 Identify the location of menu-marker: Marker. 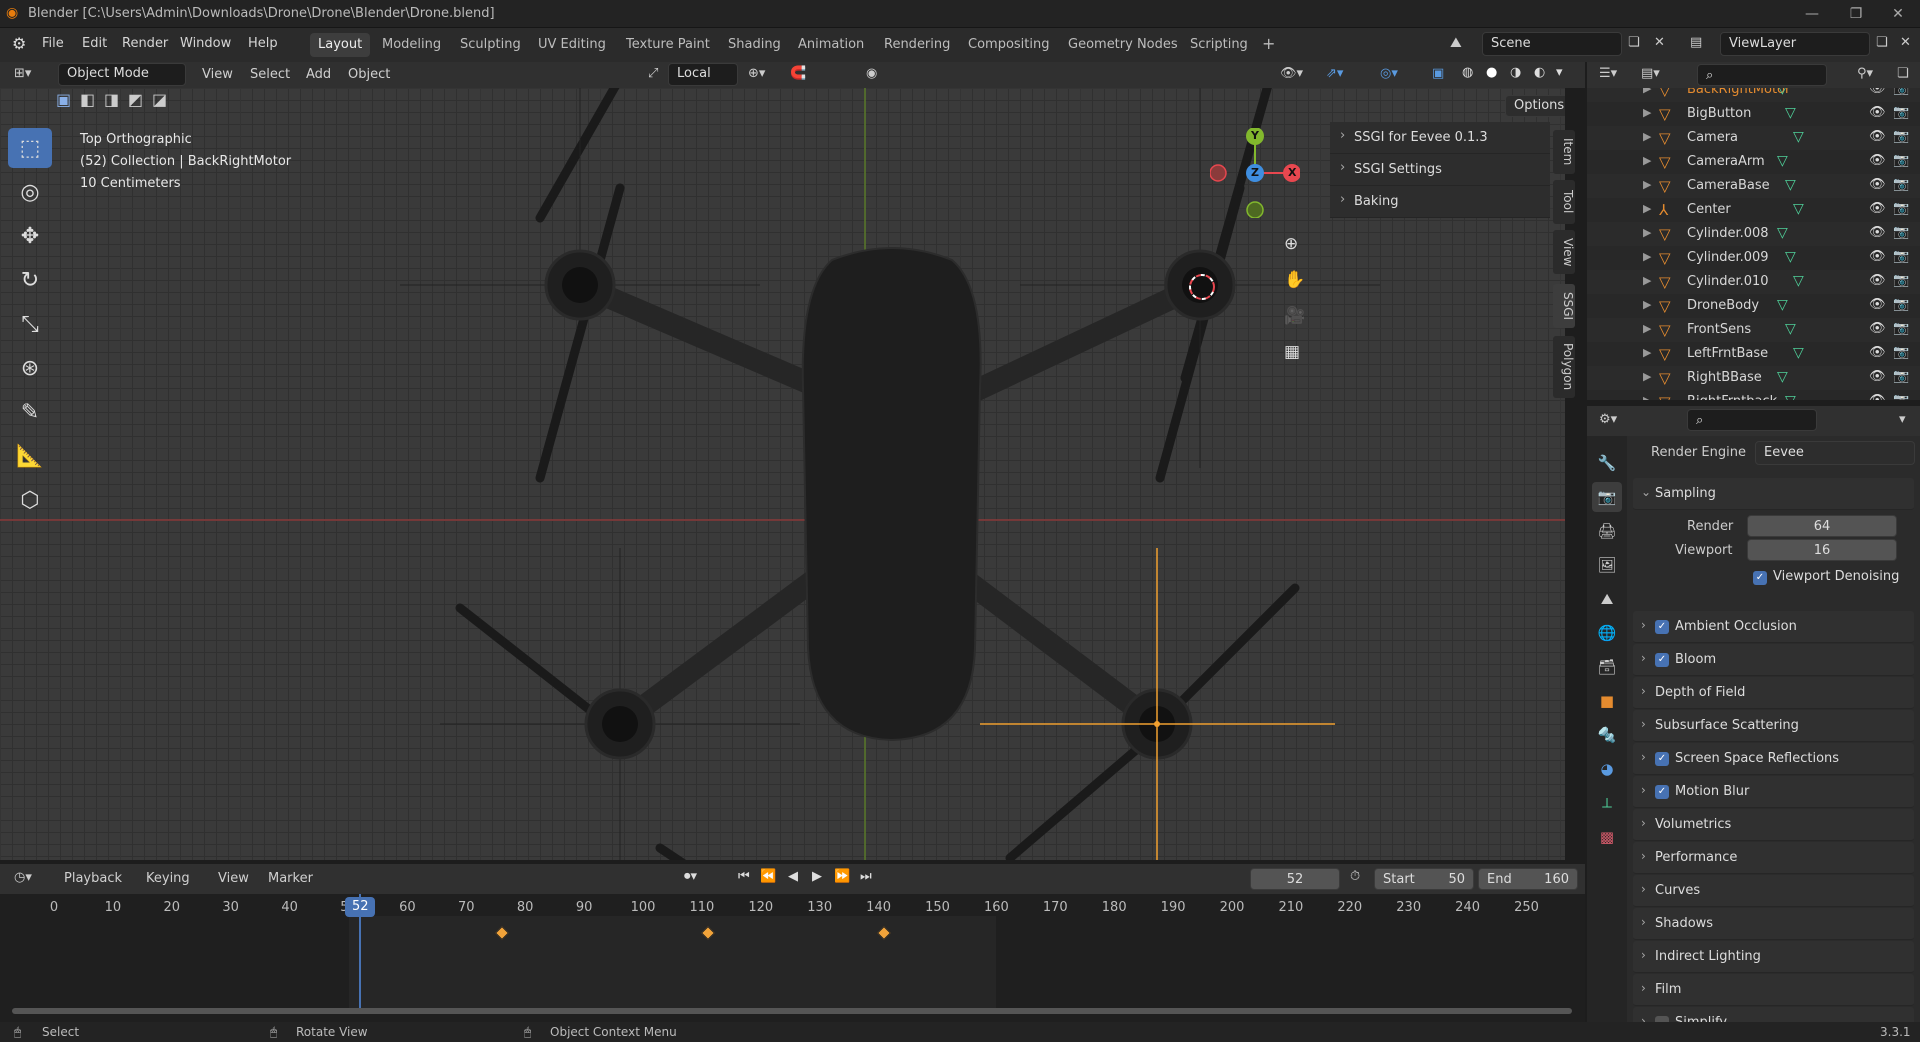
(290, 878).